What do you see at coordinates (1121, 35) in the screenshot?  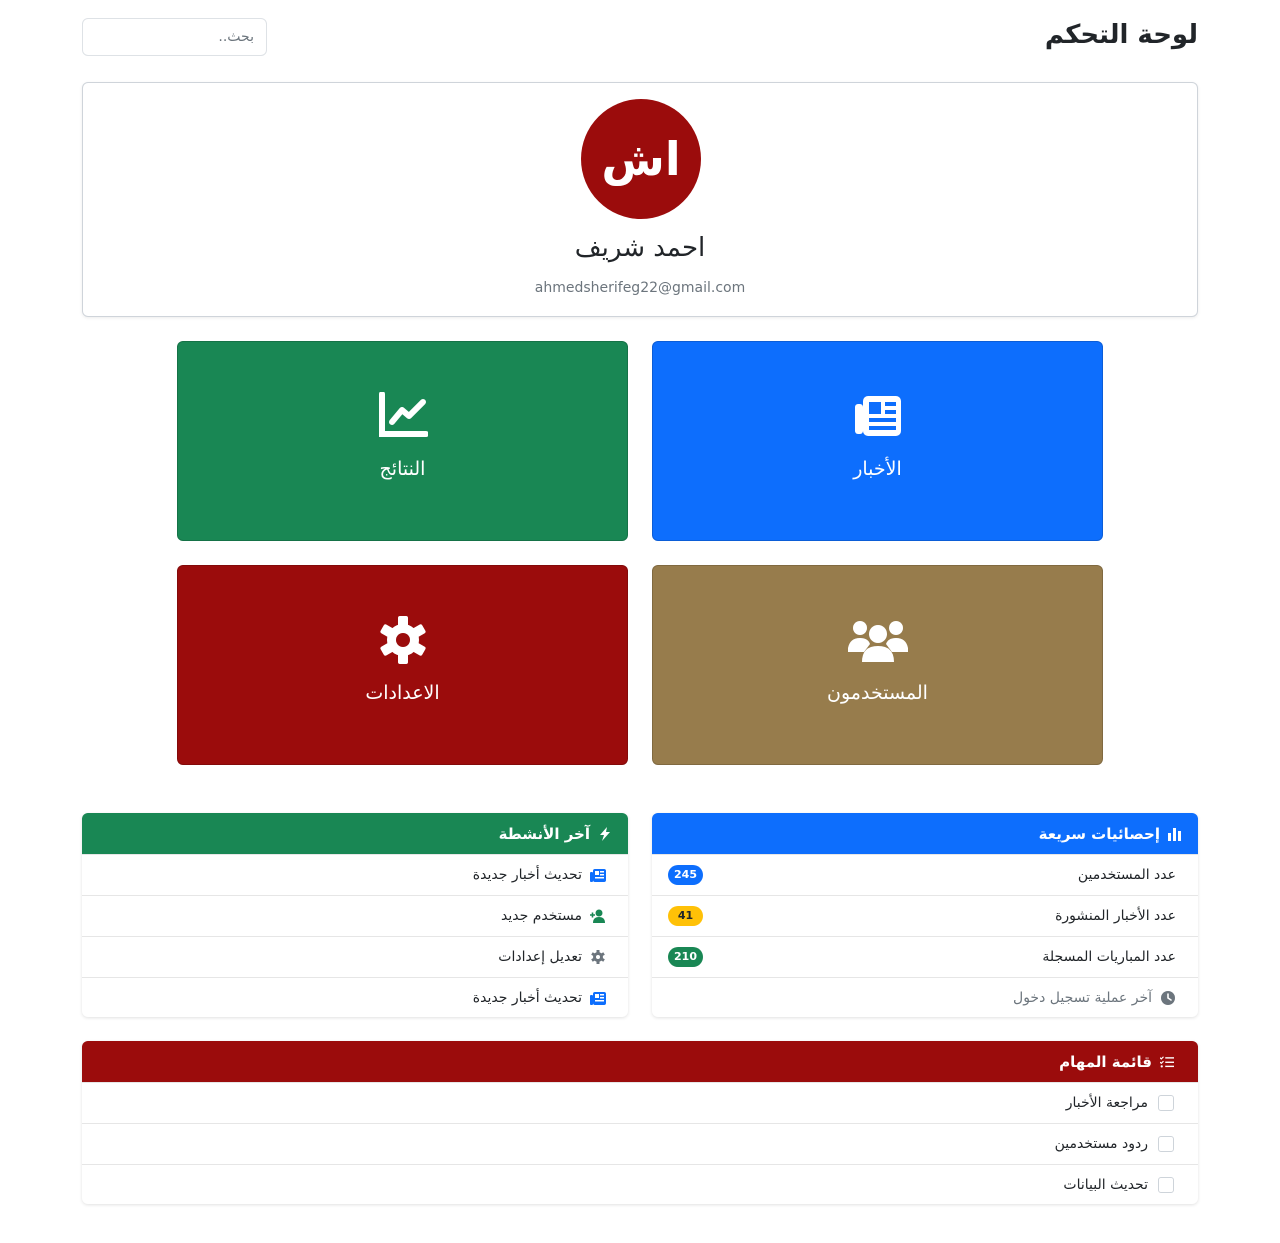 I see `page-title: لوحة التحكم` at bounding box center [1121, 35].